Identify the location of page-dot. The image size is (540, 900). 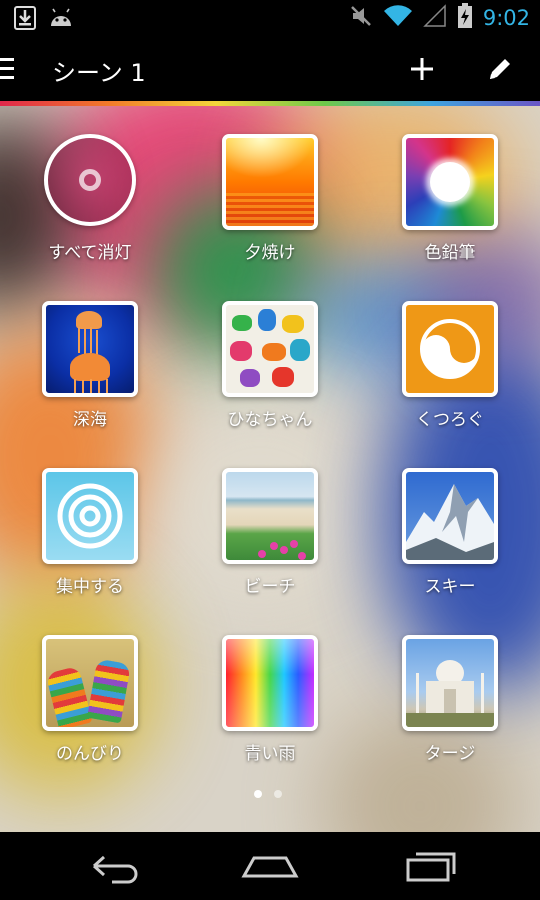
(278, 794).